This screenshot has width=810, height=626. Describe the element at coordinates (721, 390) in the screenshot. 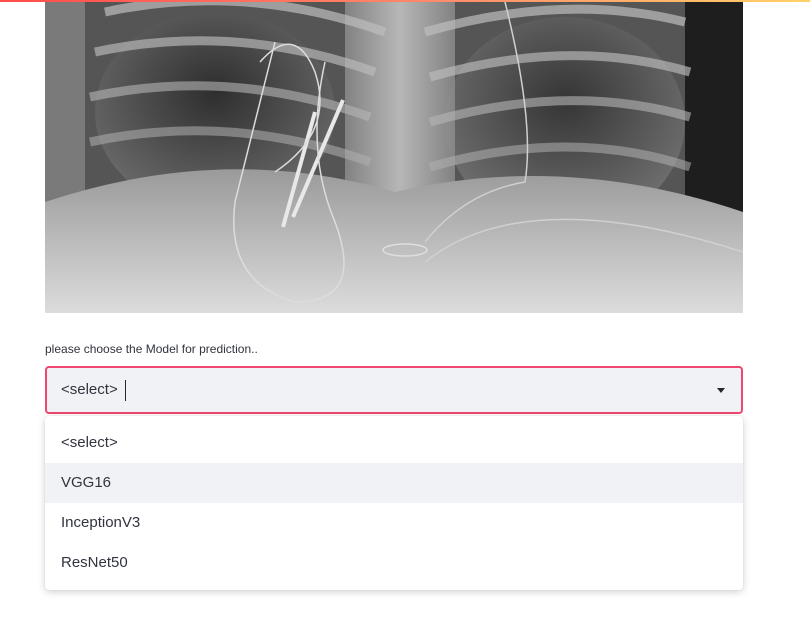

I see `chevron-down-icon` at that location.